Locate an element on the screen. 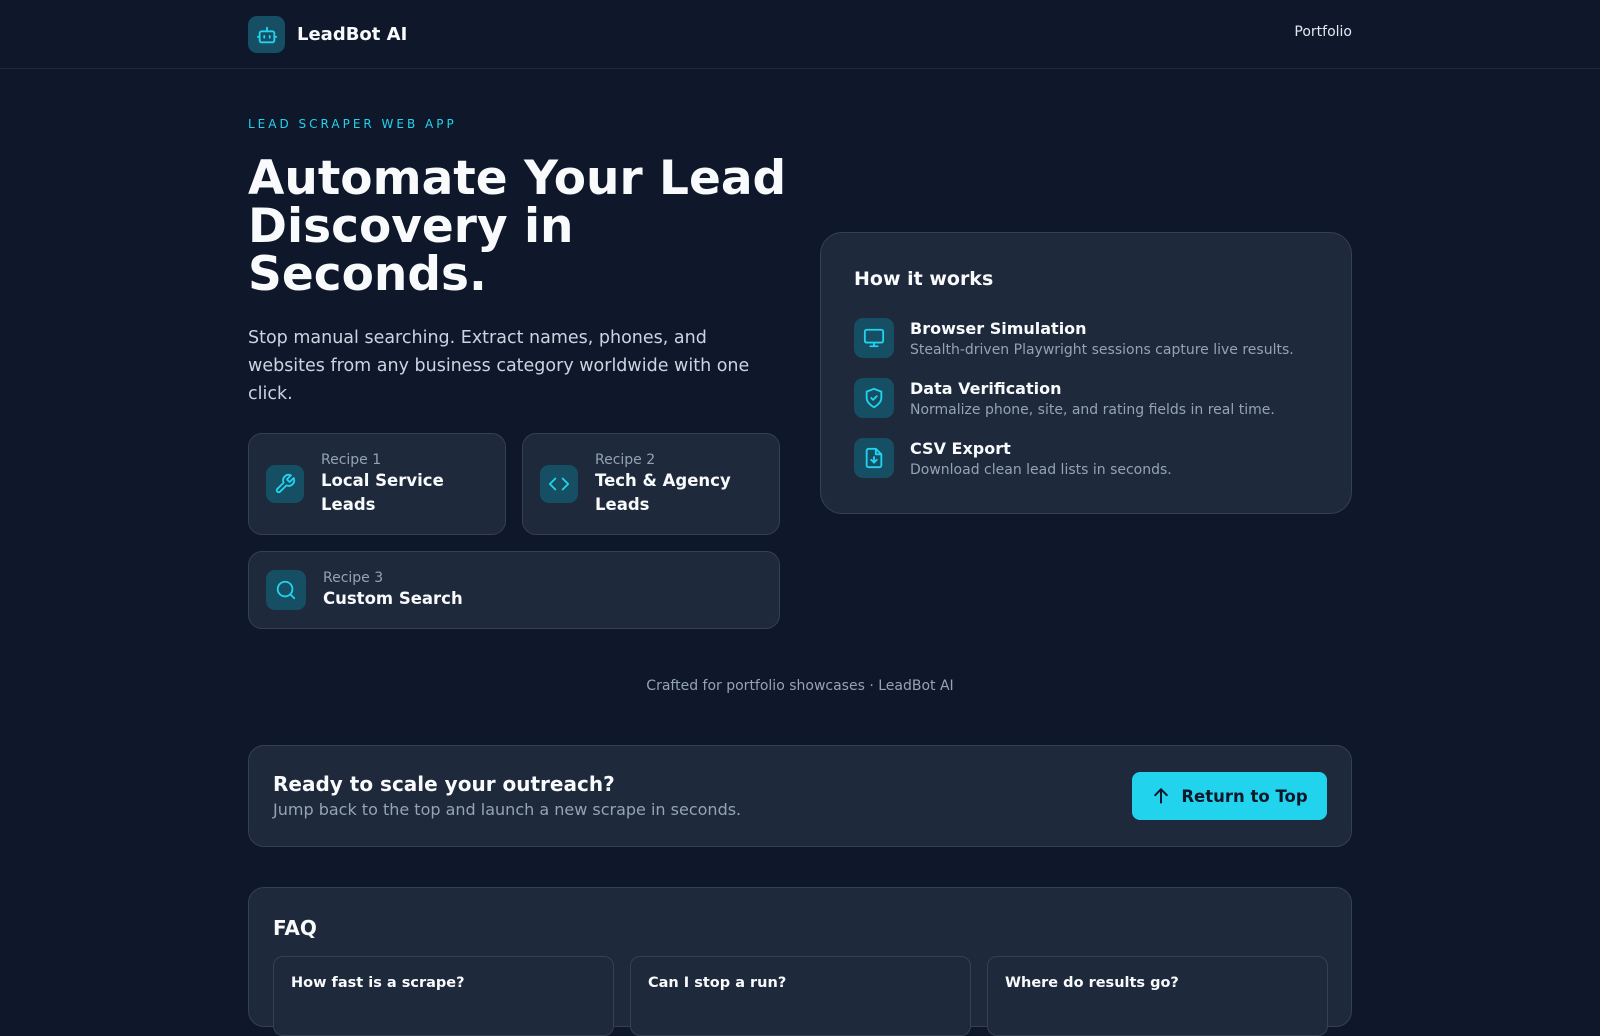  hero-title: Automate Your Lead Discovery in Seconds. is located at coordinates (517, 226).